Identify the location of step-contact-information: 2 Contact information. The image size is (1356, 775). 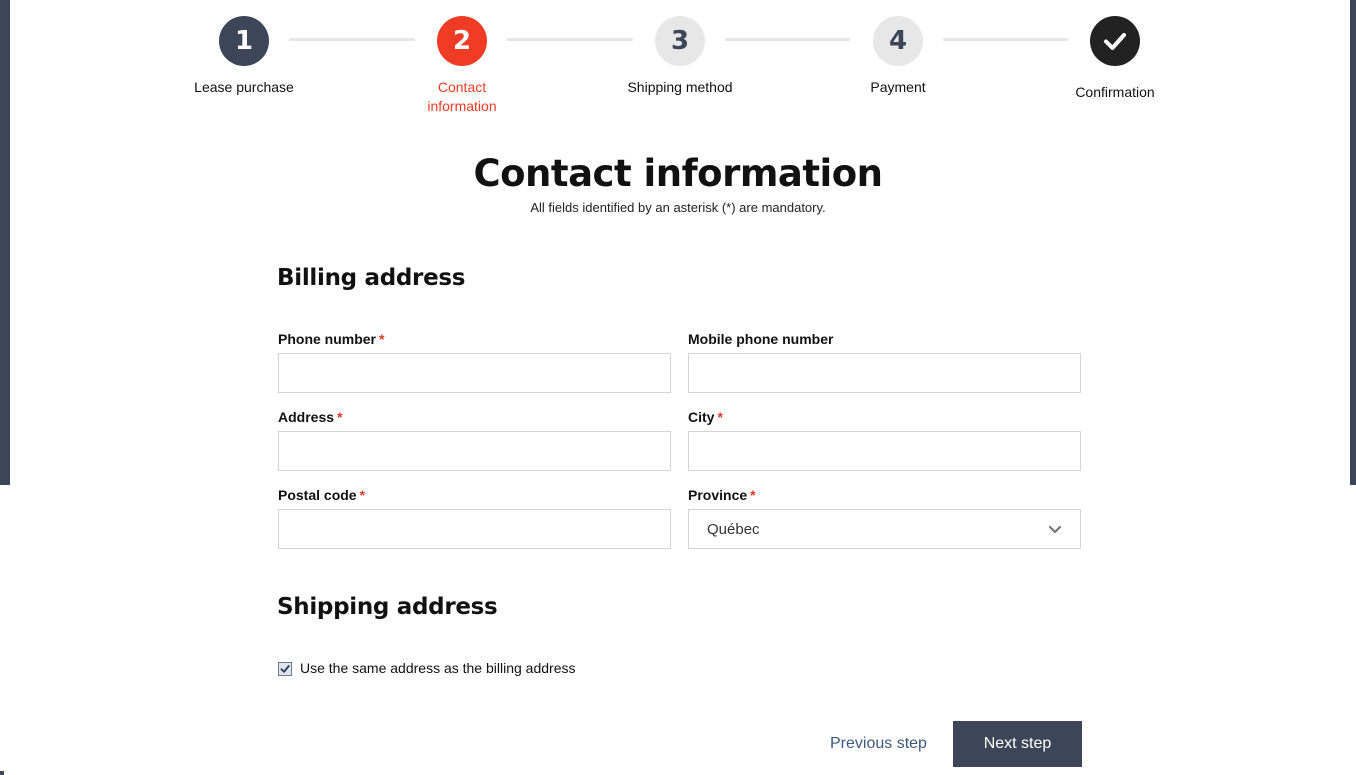
(462, 66).